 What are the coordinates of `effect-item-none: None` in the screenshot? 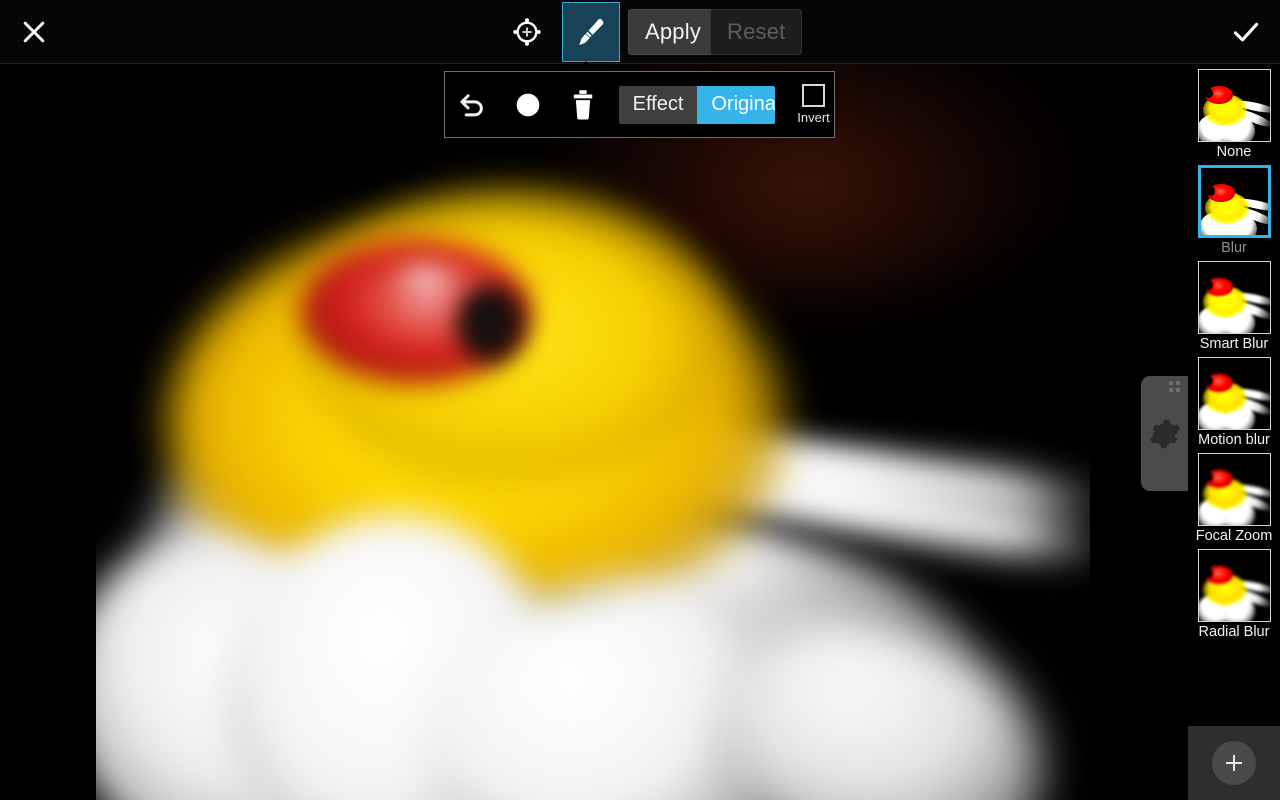 It's located at (1234, 112).